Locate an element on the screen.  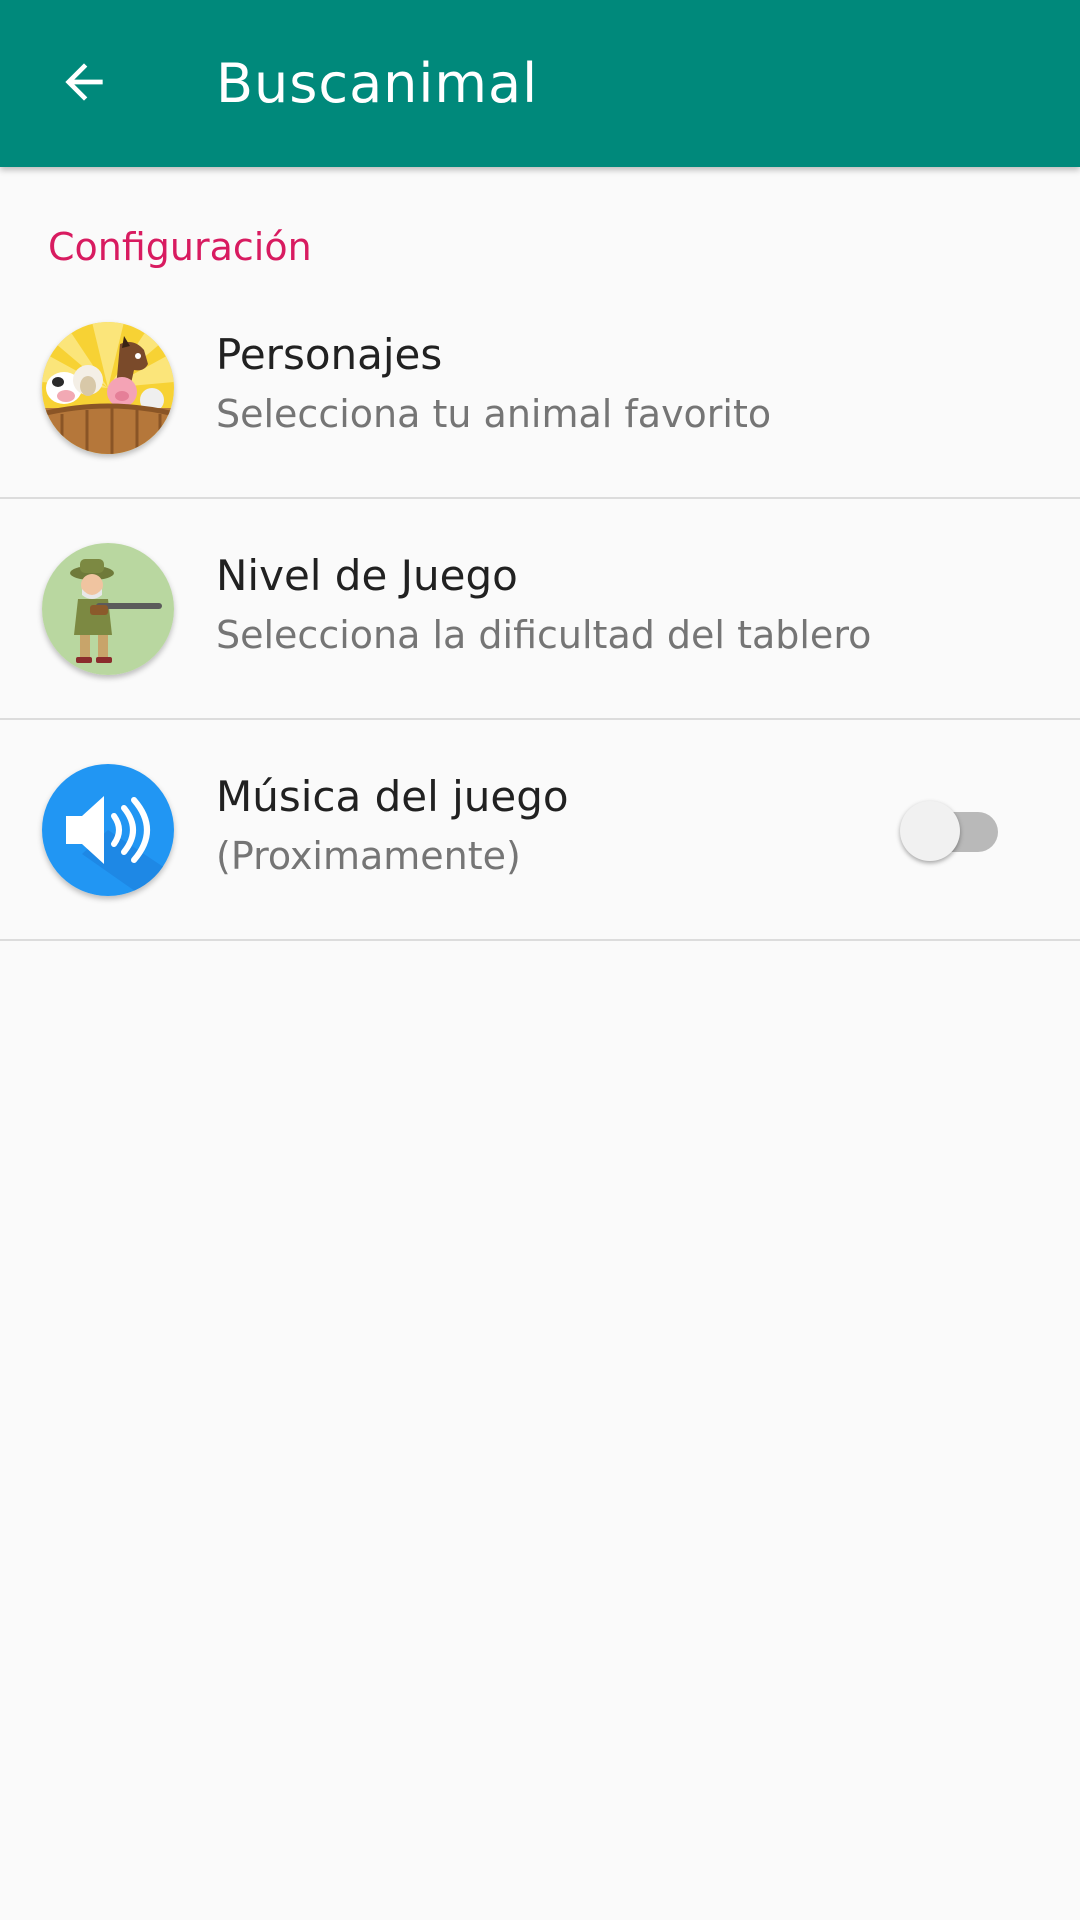
app-bar: Buscanimal is located at coordinates (540, 83).